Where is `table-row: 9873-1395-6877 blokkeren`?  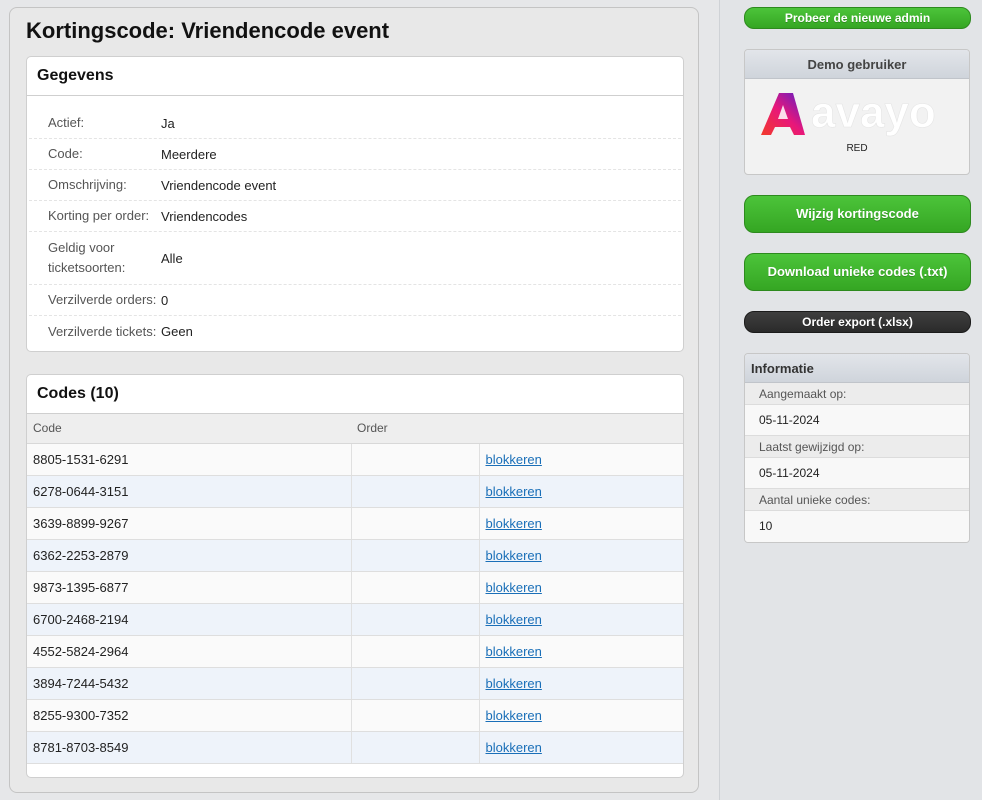
table-row: 9873-1395-6877 blokkeren is located at coordinates (355, 587).